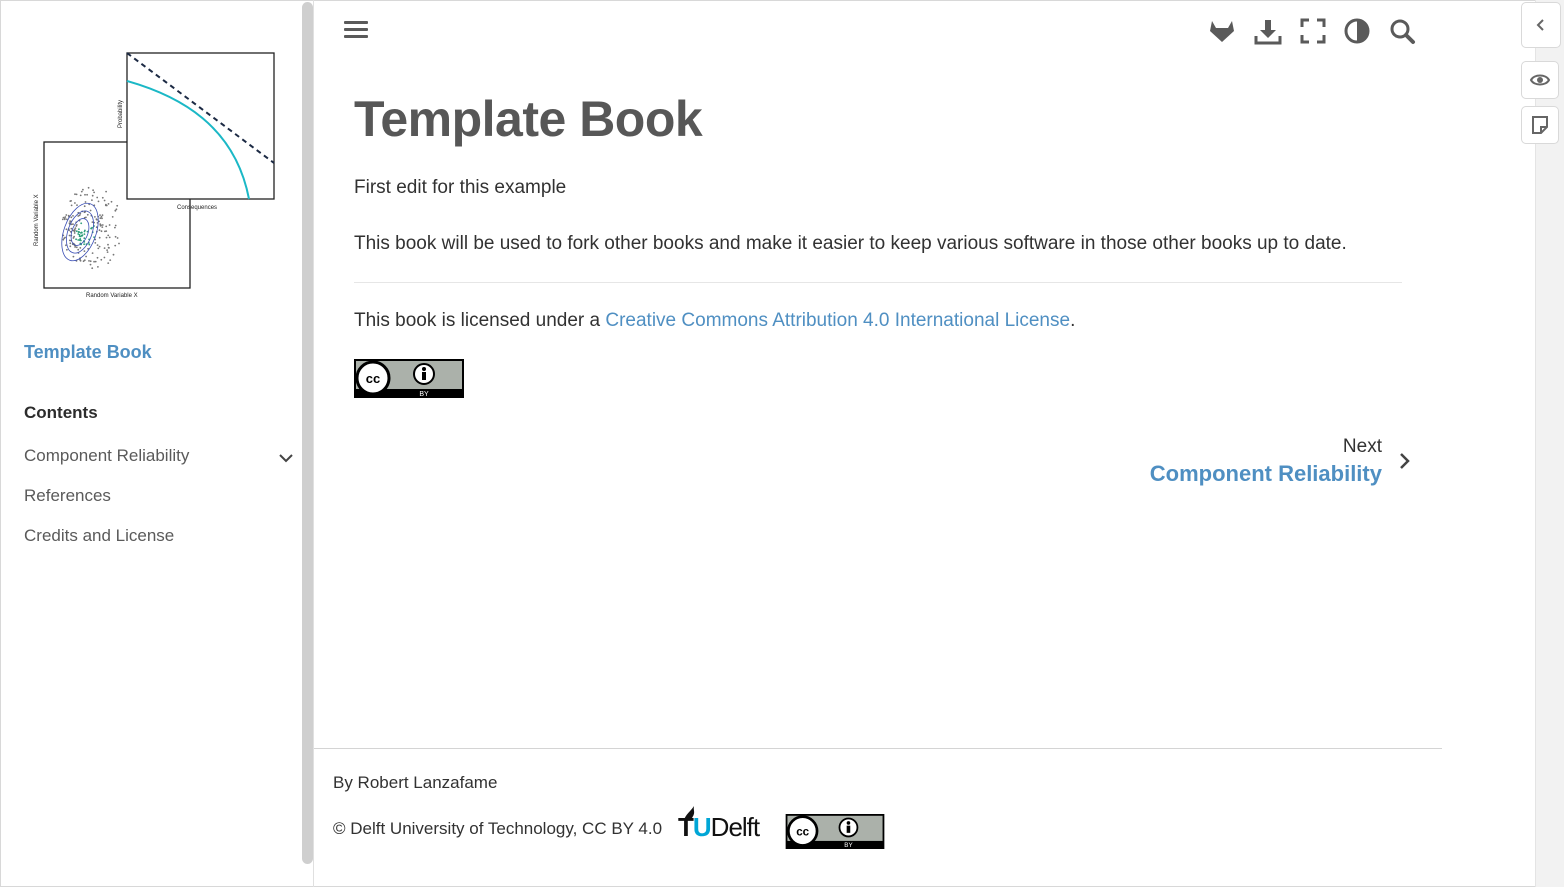 The height and width of the screenshot is (887, 1564). Describe the element at coordinates (878, 748) in the screenshot. I see `footer-divider` at that location.